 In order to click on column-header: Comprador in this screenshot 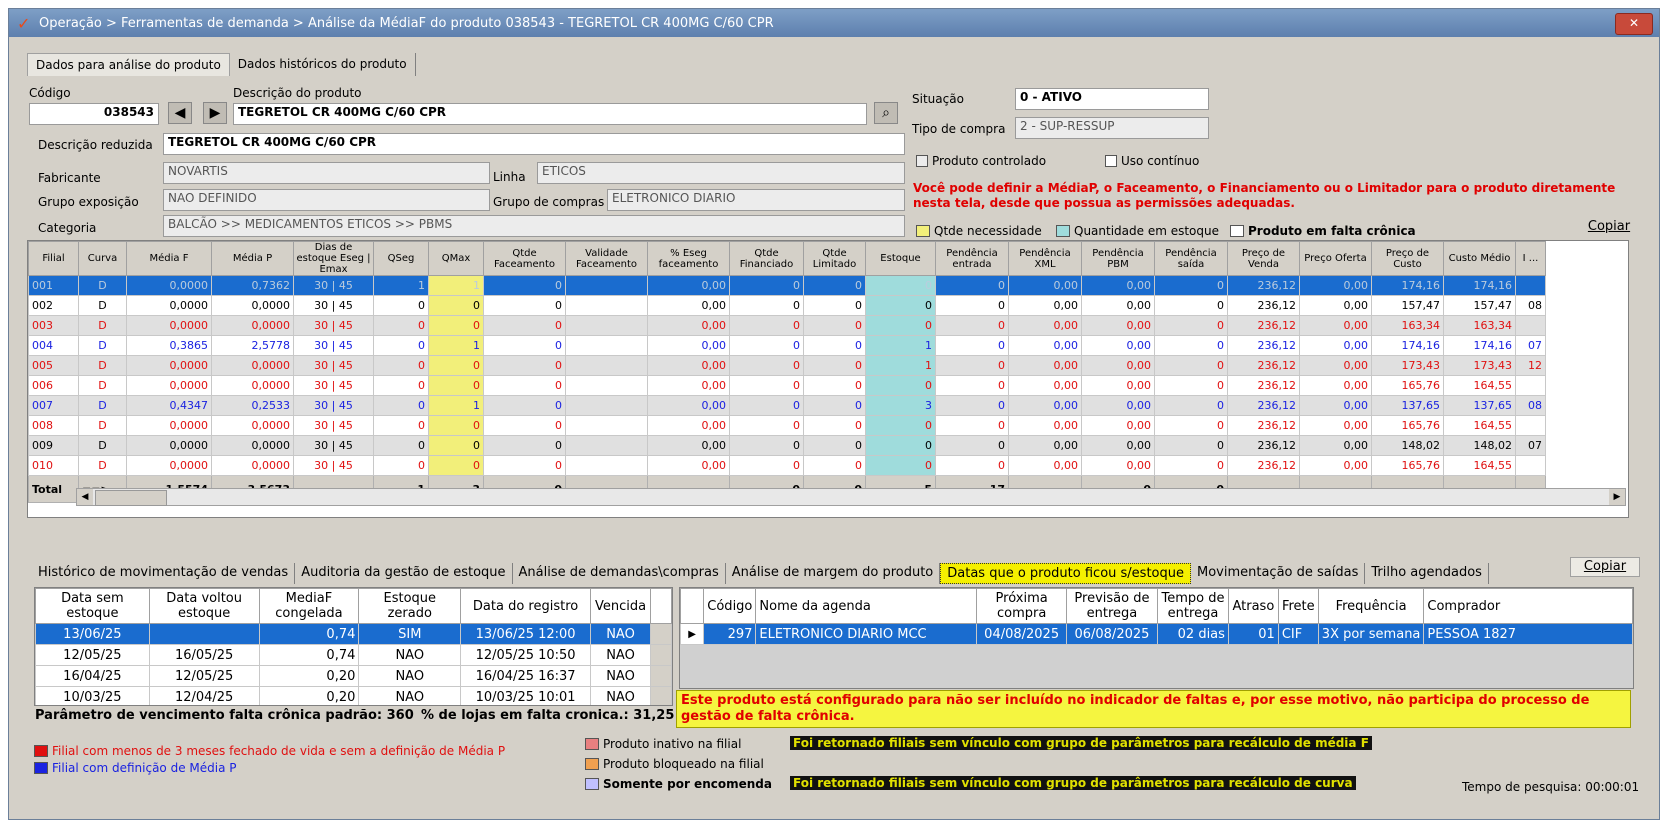, I will do `click(1528, 606)`.